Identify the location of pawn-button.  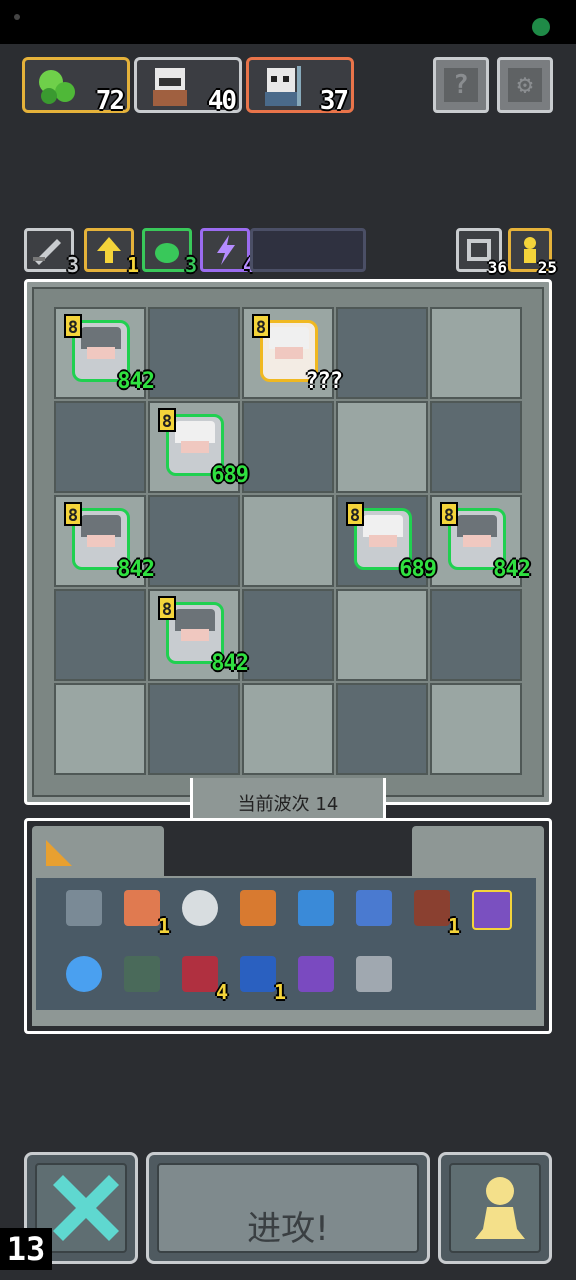
(495, 1208).